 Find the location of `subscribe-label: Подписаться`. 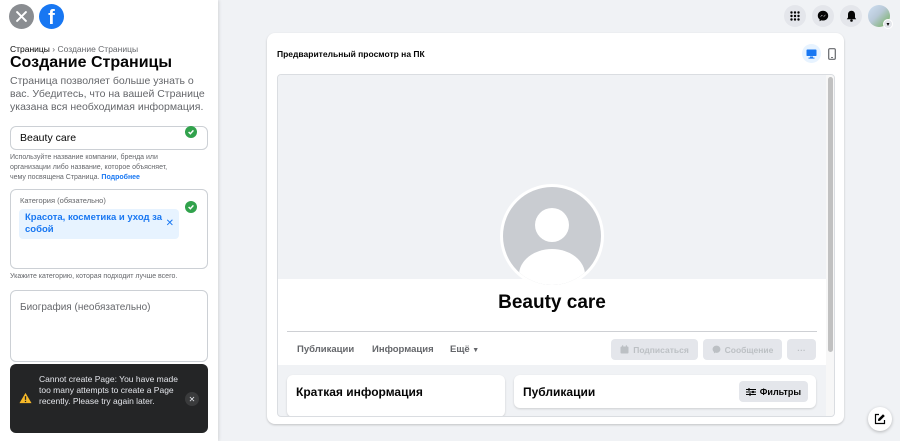

subscribe-label: Подписаться is located at coordinates (661, 349).